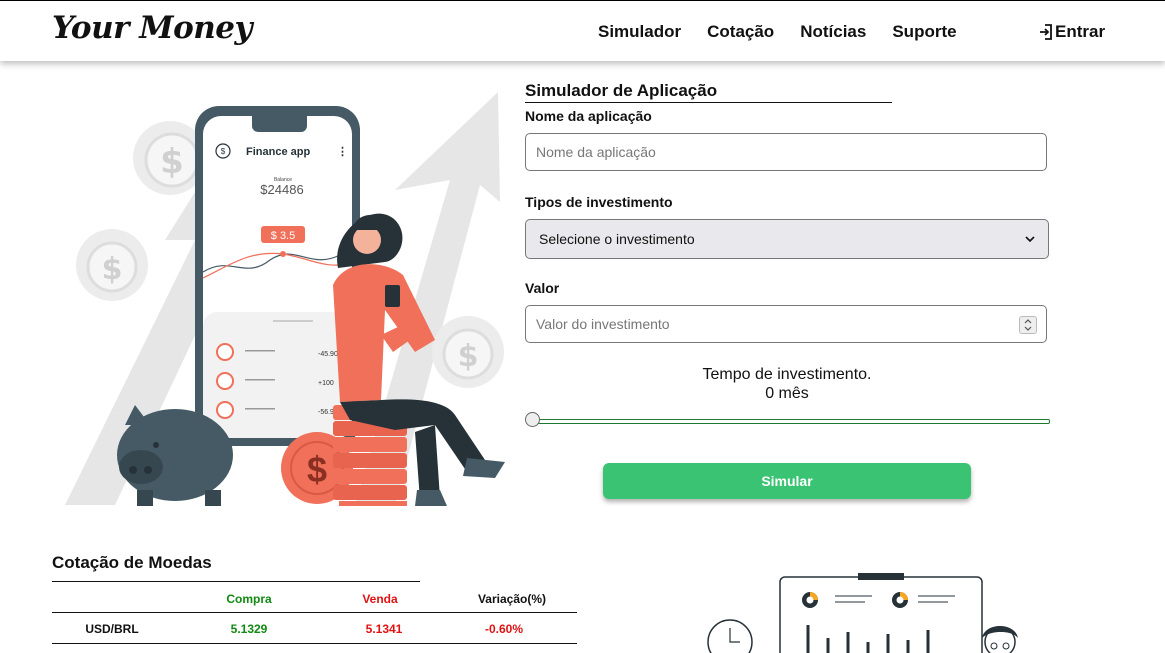 This screenshot has width=1165, height=653. Describe the element at coordinates (283, 236) in the screenshot. I see `price-badge: $ 3.5` at that location.